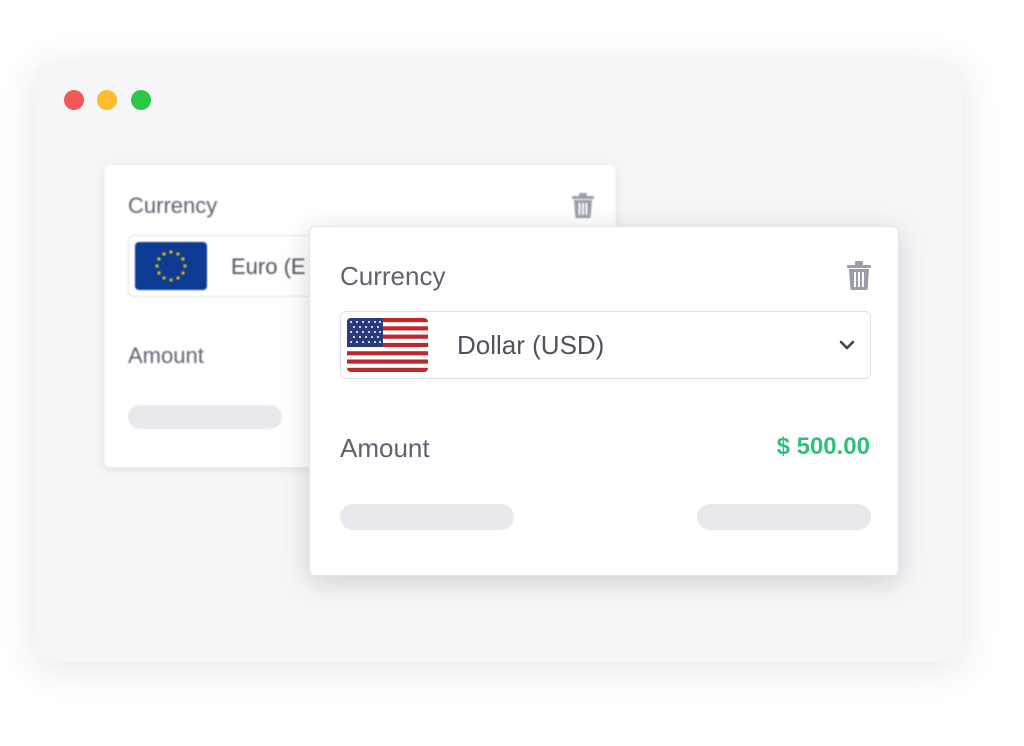 The width and height of the screenshot is (1024, 746). Describe the element at coordinates (784, 517) in the screenshot. I see `placeholder-bar-right` at that location.